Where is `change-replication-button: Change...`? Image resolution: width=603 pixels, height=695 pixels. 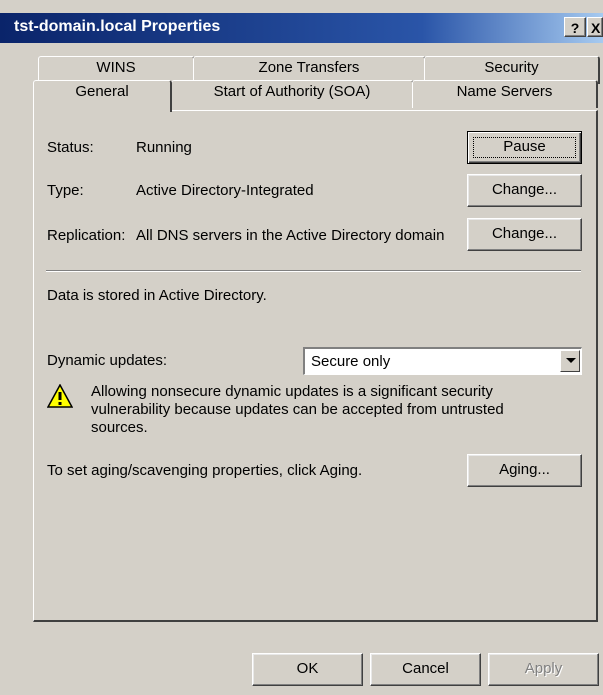
change-replication-button: Change... is located at coordinates (524, 234).